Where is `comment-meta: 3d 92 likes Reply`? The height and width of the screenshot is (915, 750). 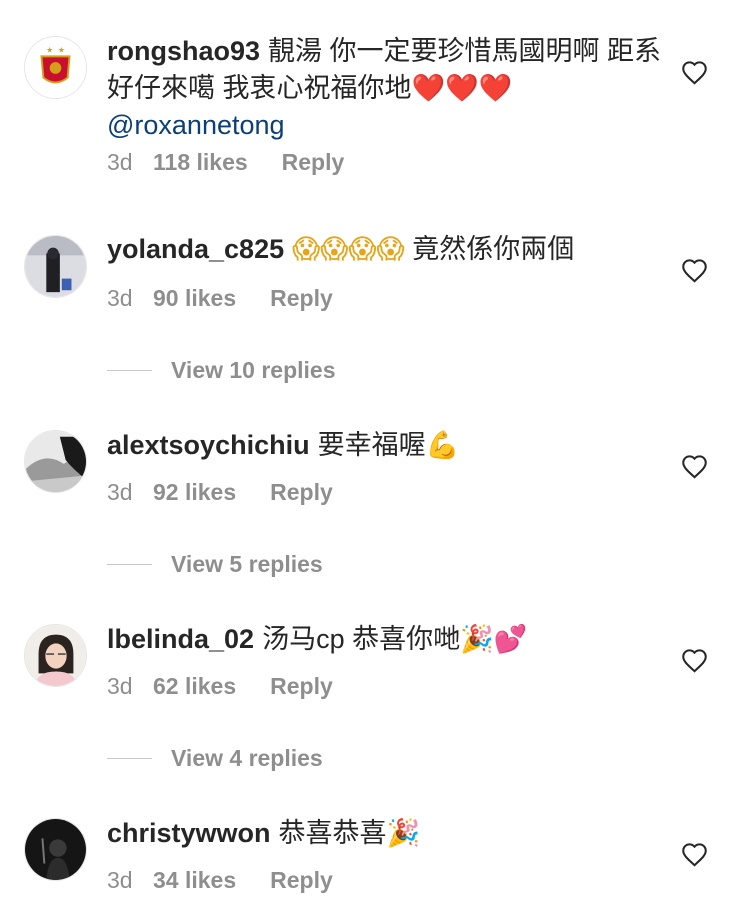 comment-meta: 3d 92 likes Reply is located at coordinates (220, 492).